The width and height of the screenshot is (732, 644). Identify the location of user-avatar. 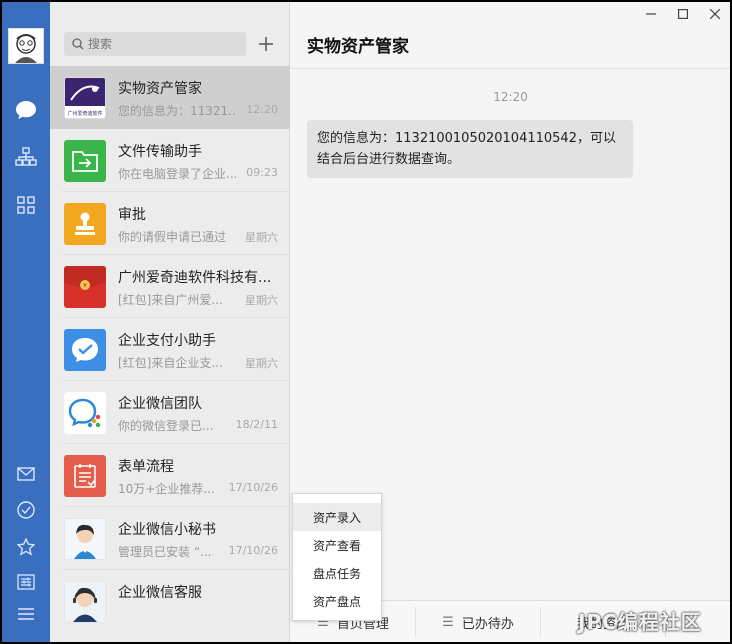
(26, 46).